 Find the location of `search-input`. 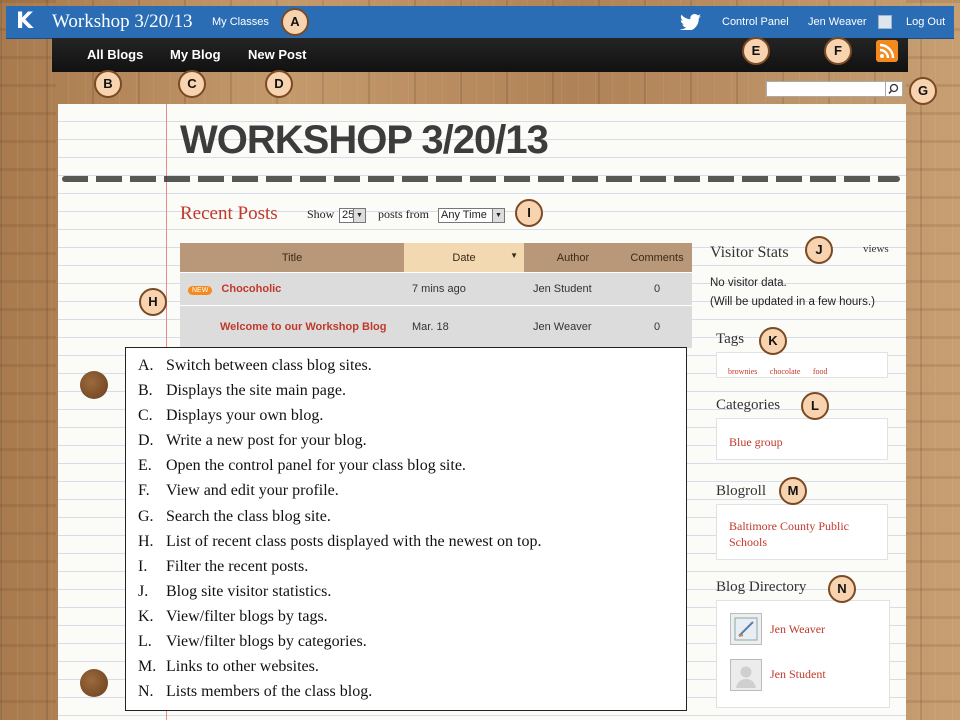

search-input is located at coordinates (826, 89).